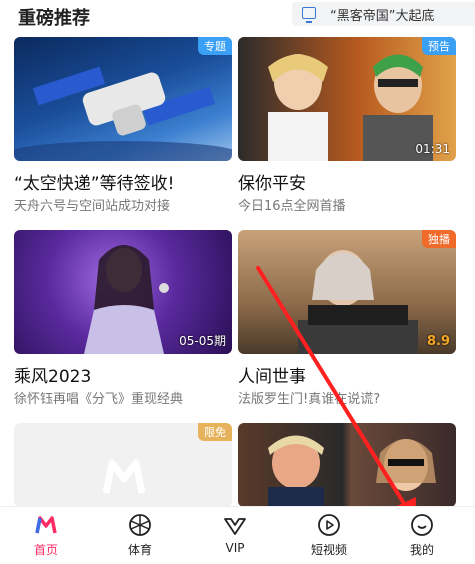 The image size is (475, 564). I want to click on short-video-play-icon, so click(329, 525).